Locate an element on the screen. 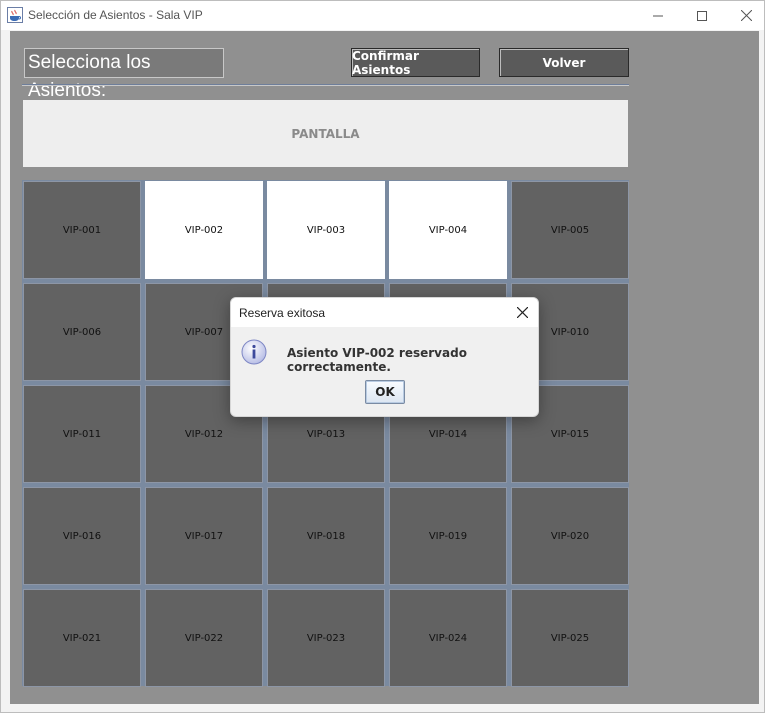 This screenshot has width=765, height=713. seat-button: VIP-017 is located at coordinates (204, 536).